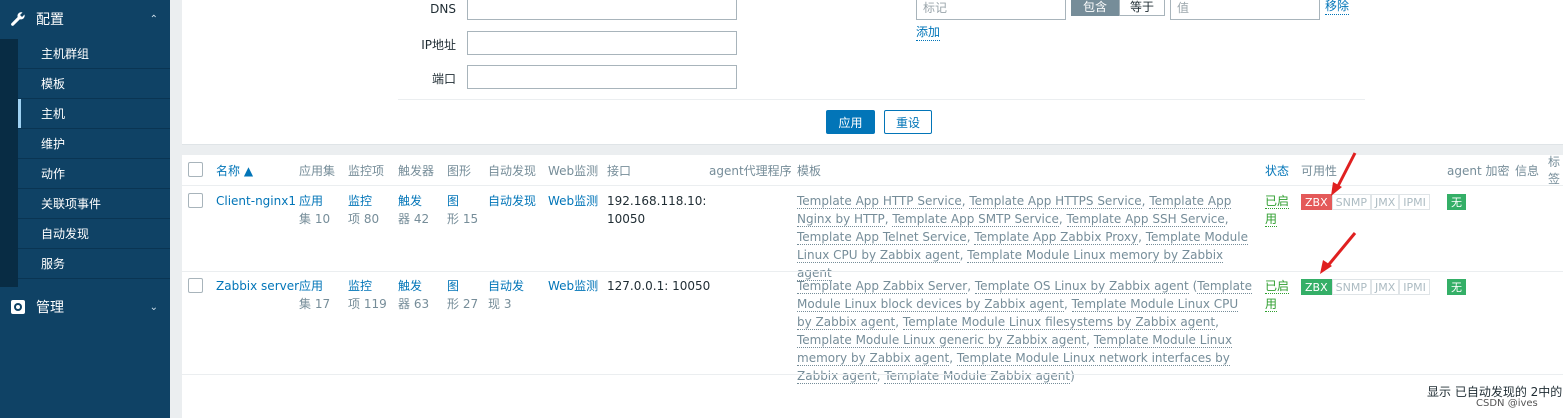 The image size is (1563, 418). Describe the element at coordinates (602, 43) in the screenshot. I see `ip-input` at that location.